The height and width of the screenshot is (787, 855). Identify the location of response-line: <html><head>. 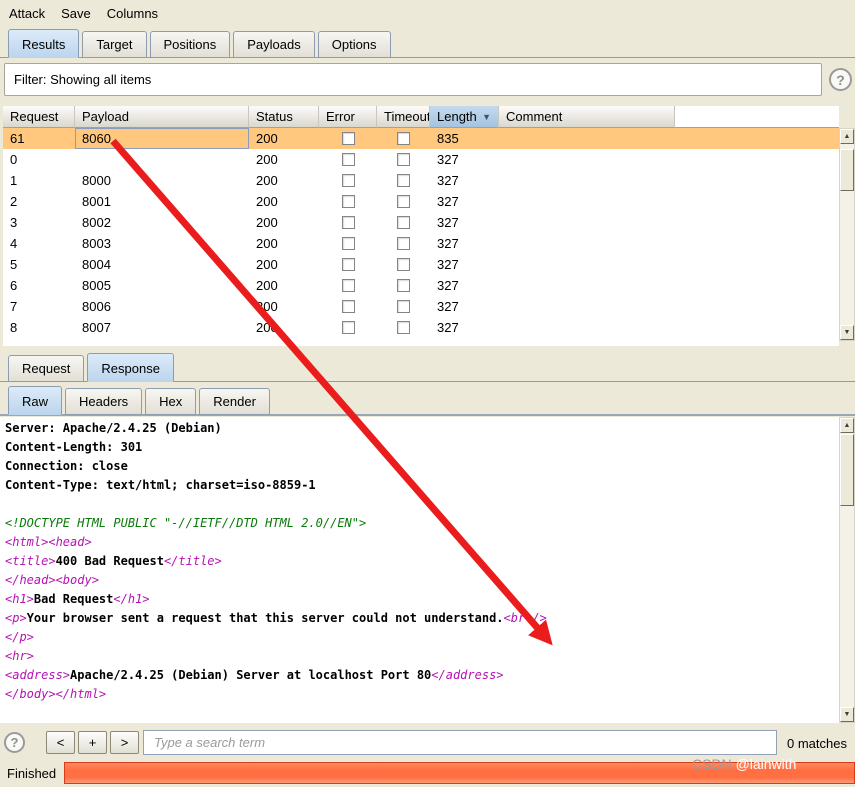
(422, 542).